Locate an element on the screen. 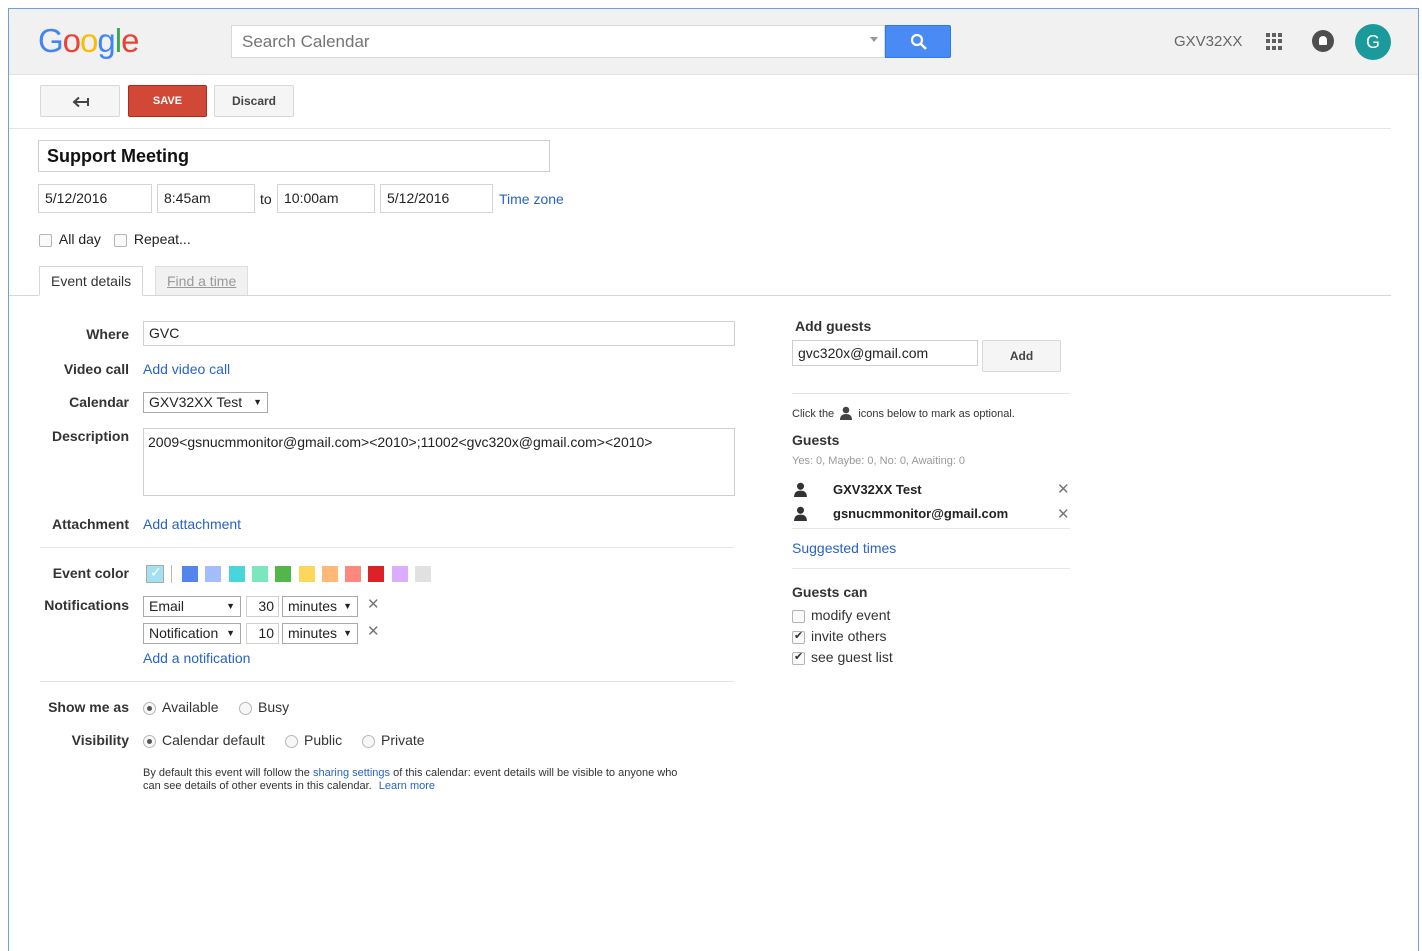 Image resolution: width=1422 pixels, height=951 pixels. add-guests-heading: Add guests is located at coordinates (833, 326).